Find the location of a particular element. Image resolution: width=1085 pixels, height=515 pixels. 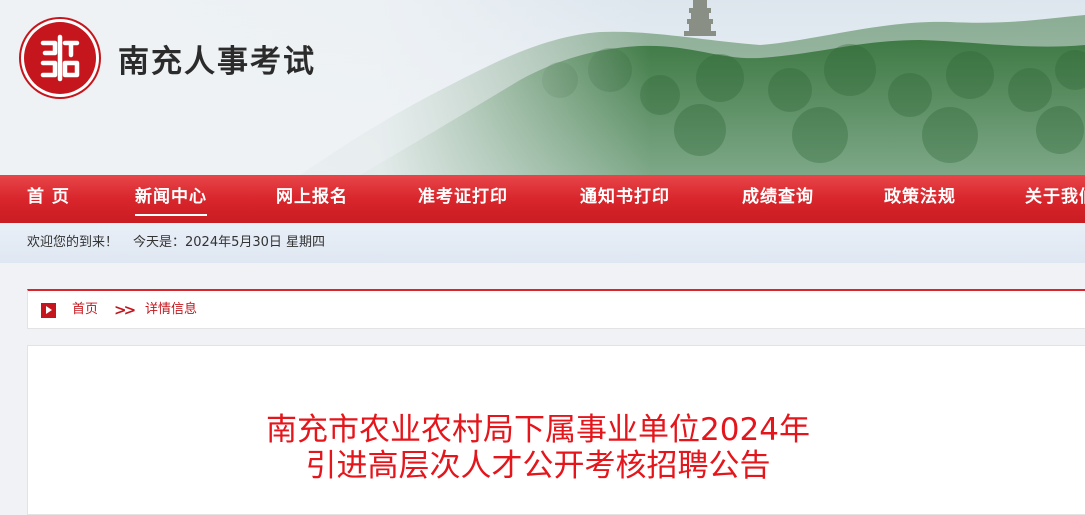

article-title-line-1: 南充市农业农村局下属事业单位2024年 is located at coordinates (538, 430).